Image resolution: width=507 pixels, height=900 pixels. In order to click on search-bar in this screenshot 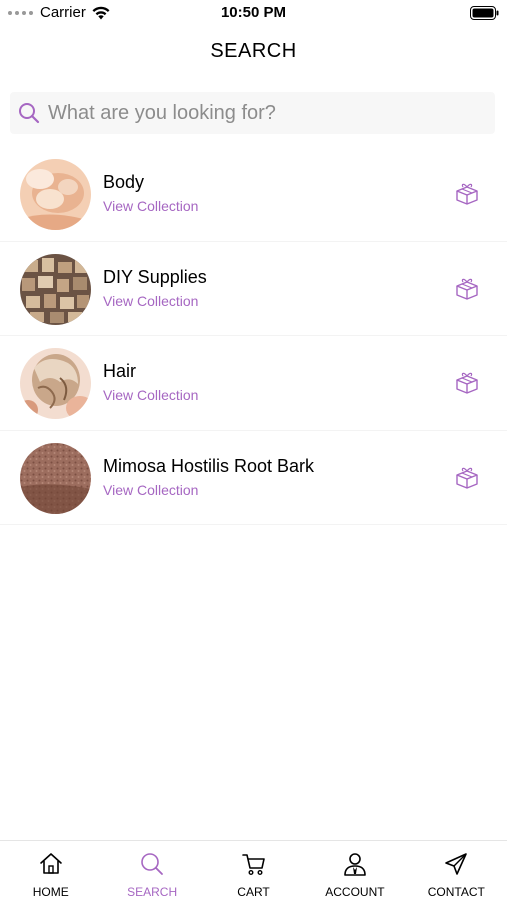, I will do `click(252, 113)`.